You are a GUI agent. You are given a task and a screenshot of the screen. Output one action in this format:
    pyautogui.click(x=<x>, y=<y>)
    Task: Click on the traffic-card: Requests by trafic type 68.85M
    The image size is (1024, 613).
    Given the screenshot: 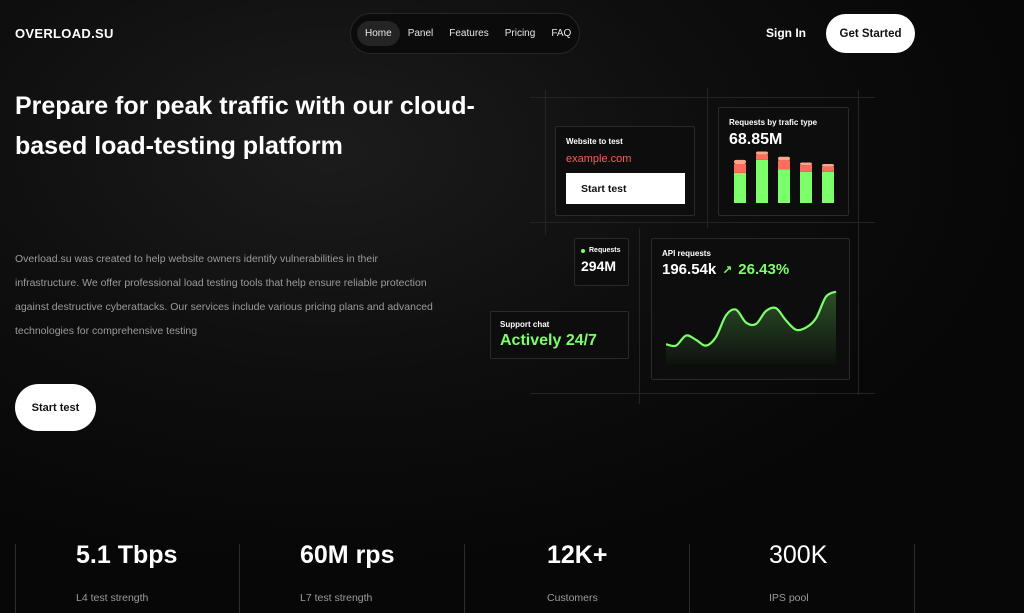 What is the action you would take?
    pyautogui.click(x=783, y=161)
    